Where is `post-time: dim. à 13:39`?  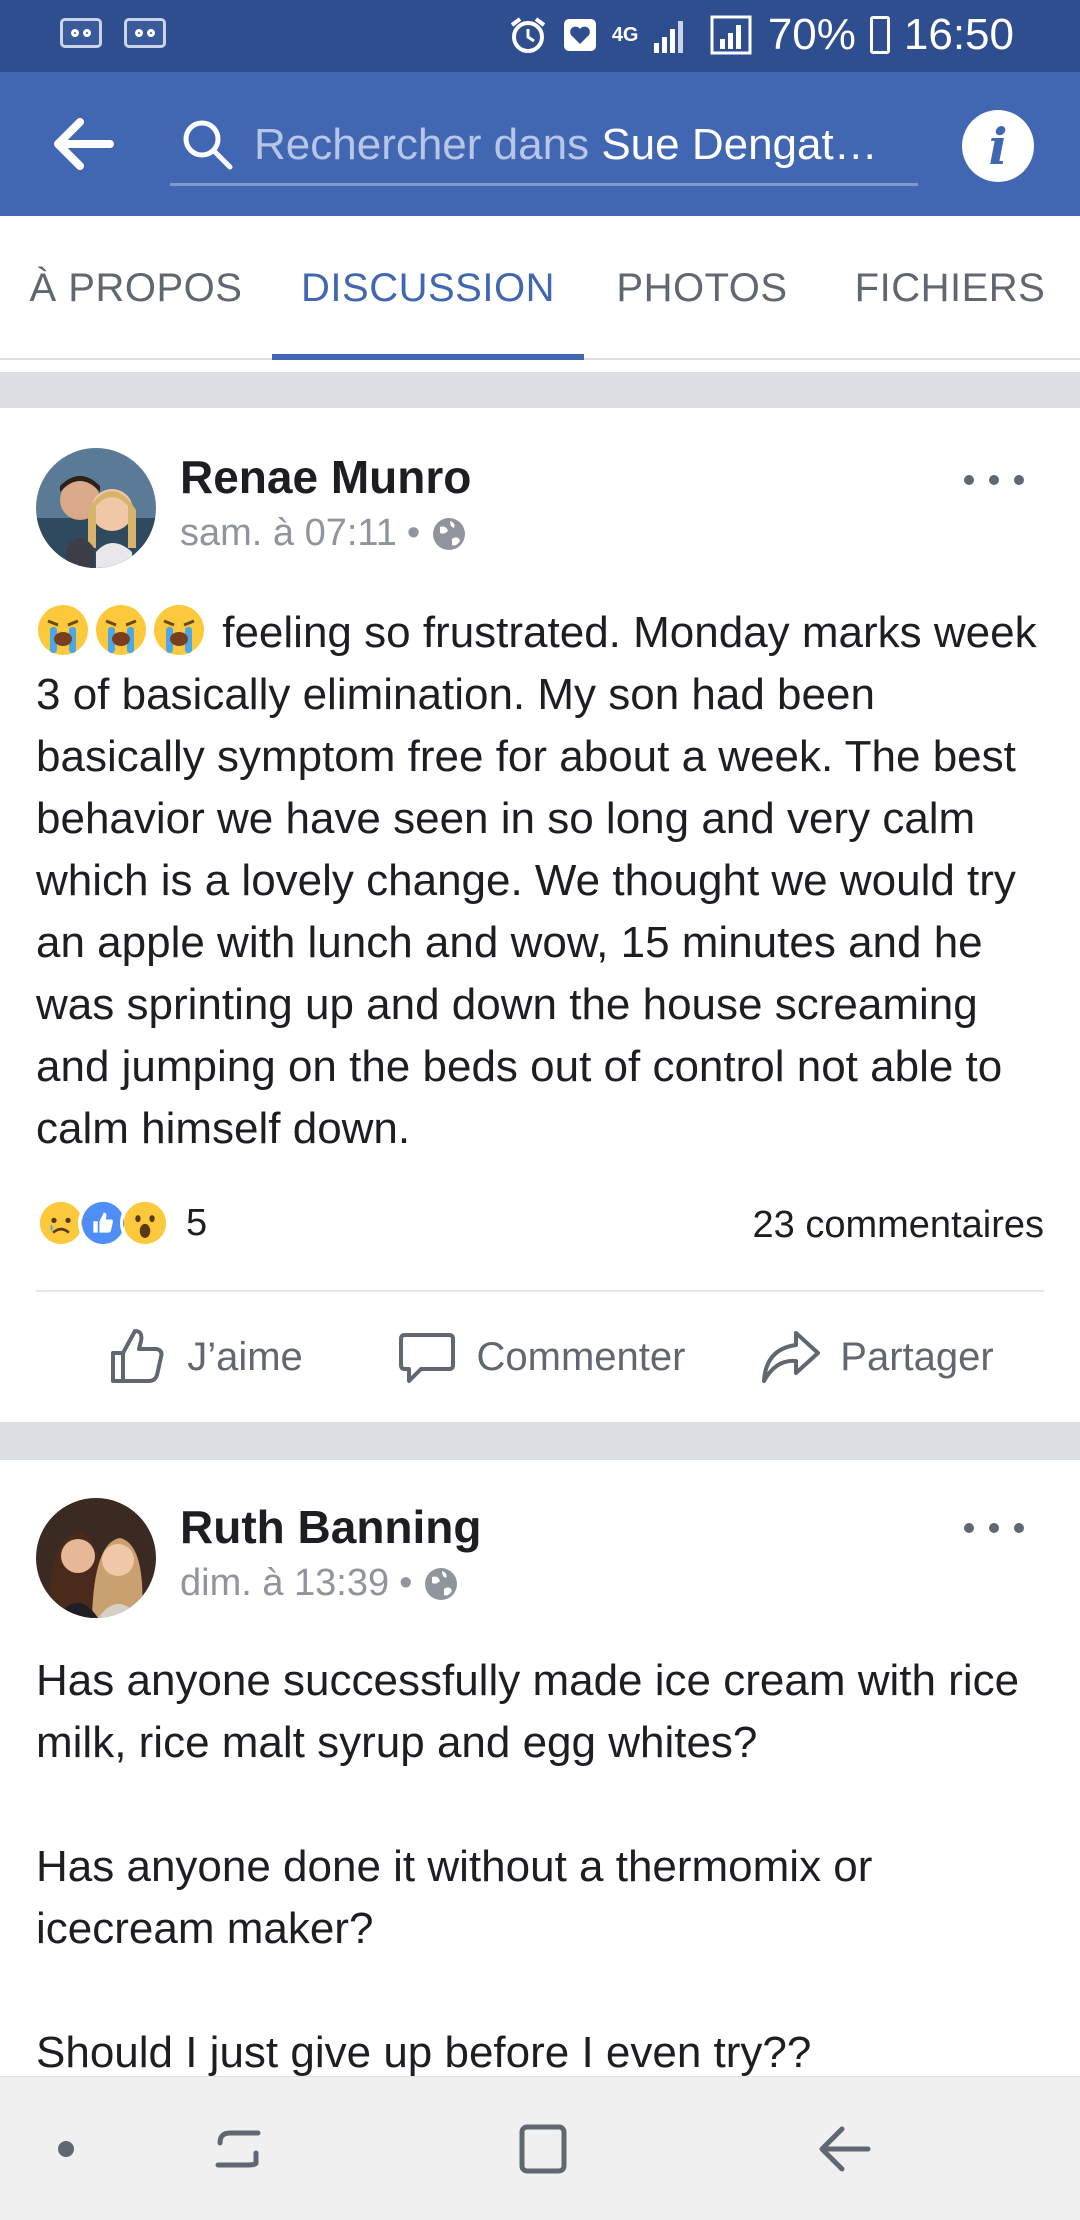
post-time: dim. à 13:39 is located at coordinates (284, 1583).